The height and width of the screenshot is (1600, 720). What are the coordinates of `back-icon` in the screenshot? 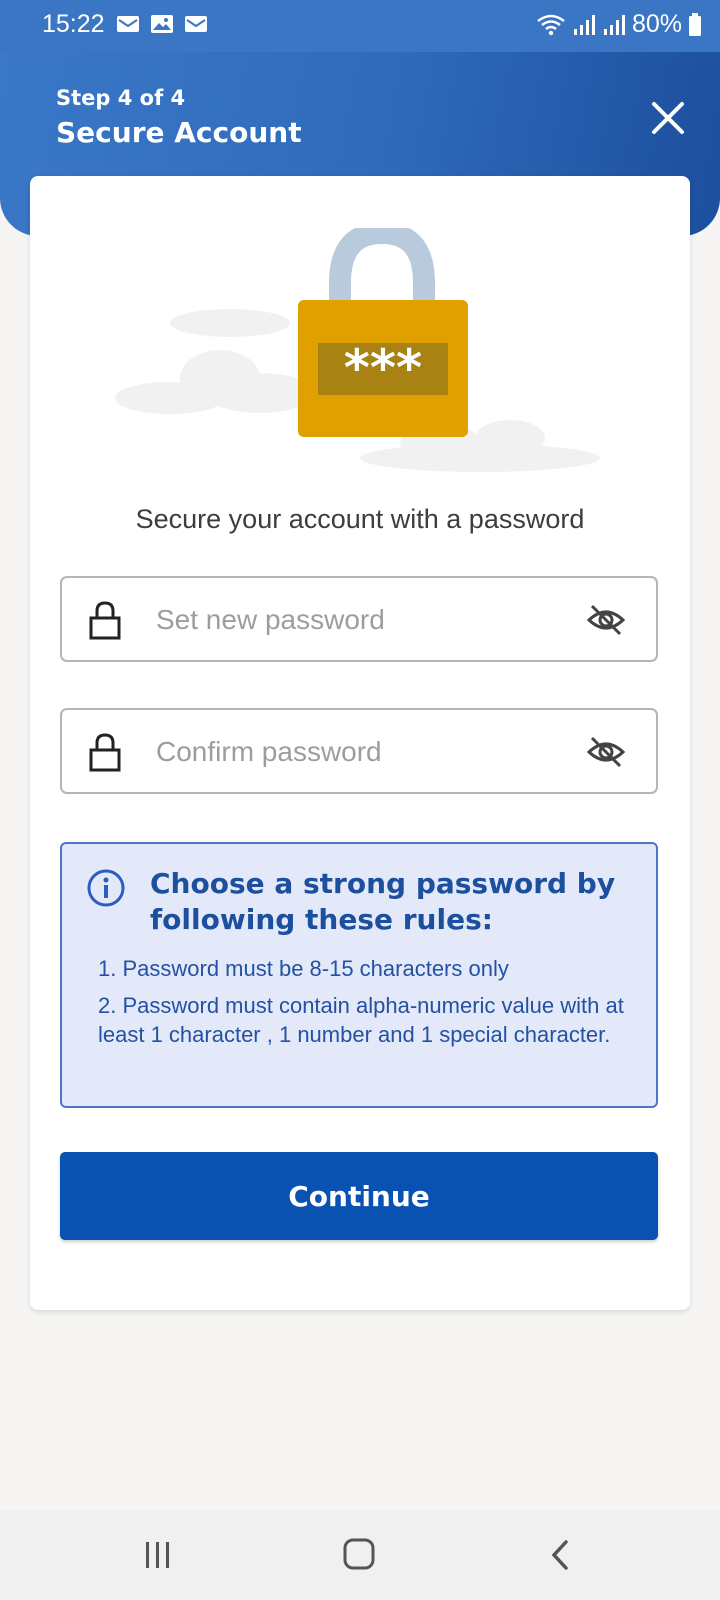 It's located at (564, 1555).